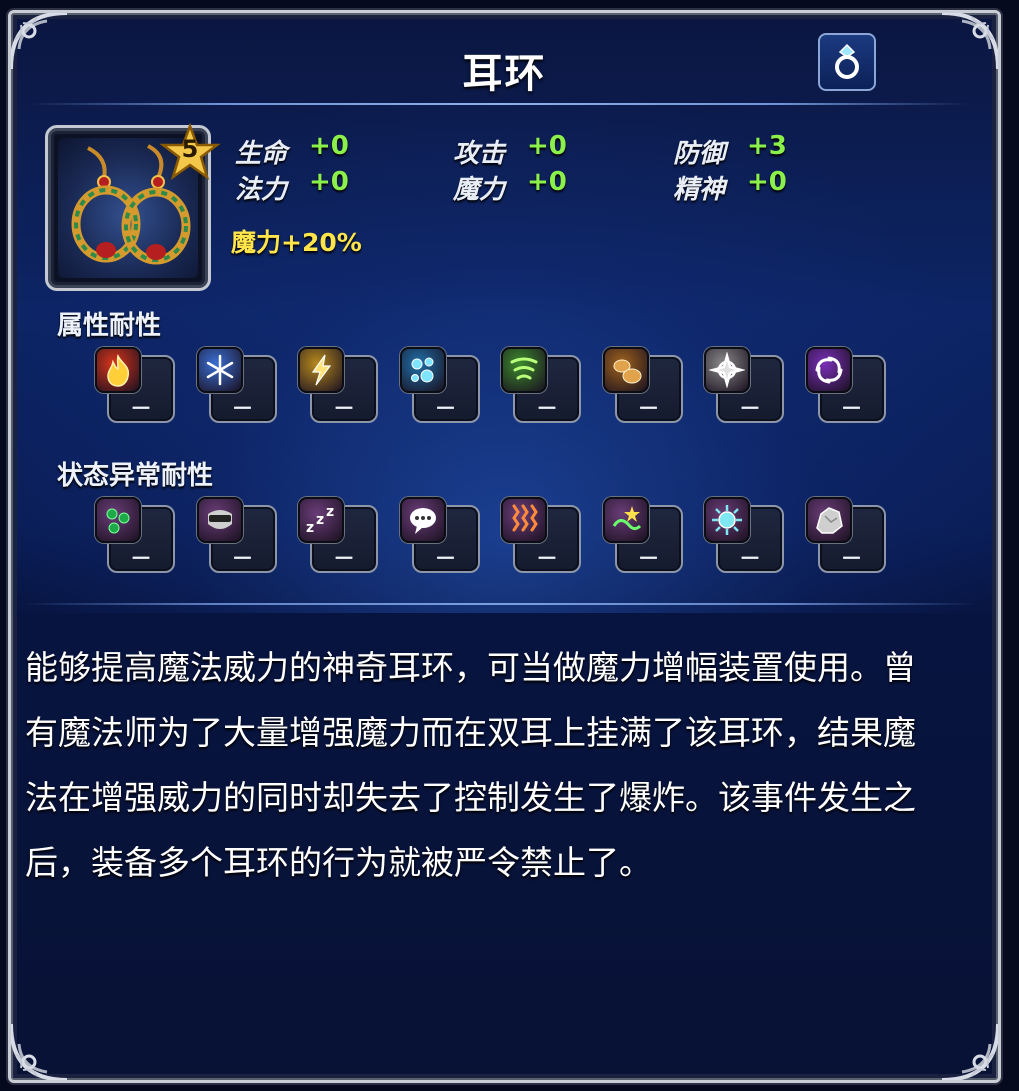 The image size is (1019, 1091). I want to click on description-line: 后，装备多个耳环的行为就被严令禁止了。, so click(338, 862).